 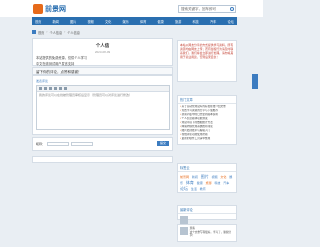 I want to click on name-input, so click(x=58, y=143).